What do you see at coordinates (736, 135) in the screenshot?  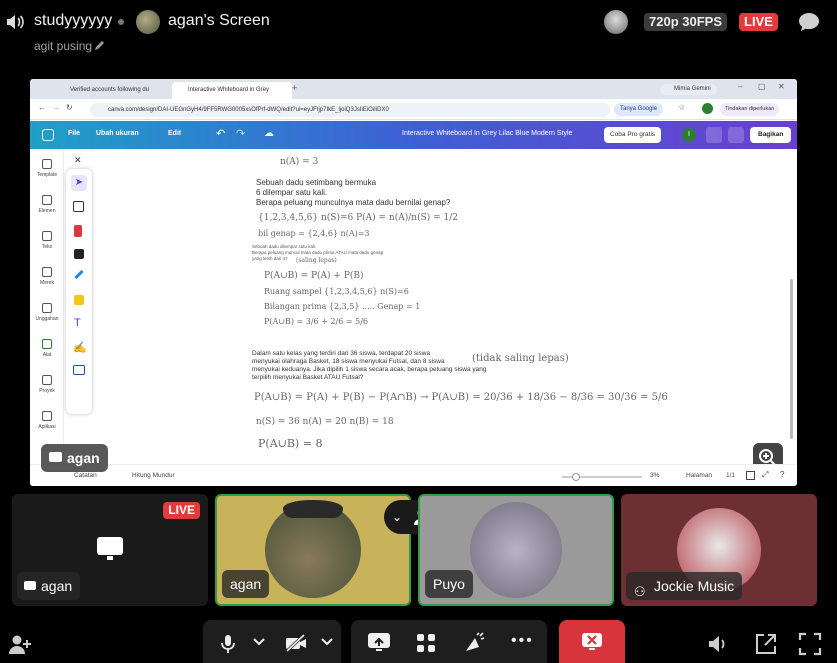 I see `comment-icon` at bounding box center [736, 135].